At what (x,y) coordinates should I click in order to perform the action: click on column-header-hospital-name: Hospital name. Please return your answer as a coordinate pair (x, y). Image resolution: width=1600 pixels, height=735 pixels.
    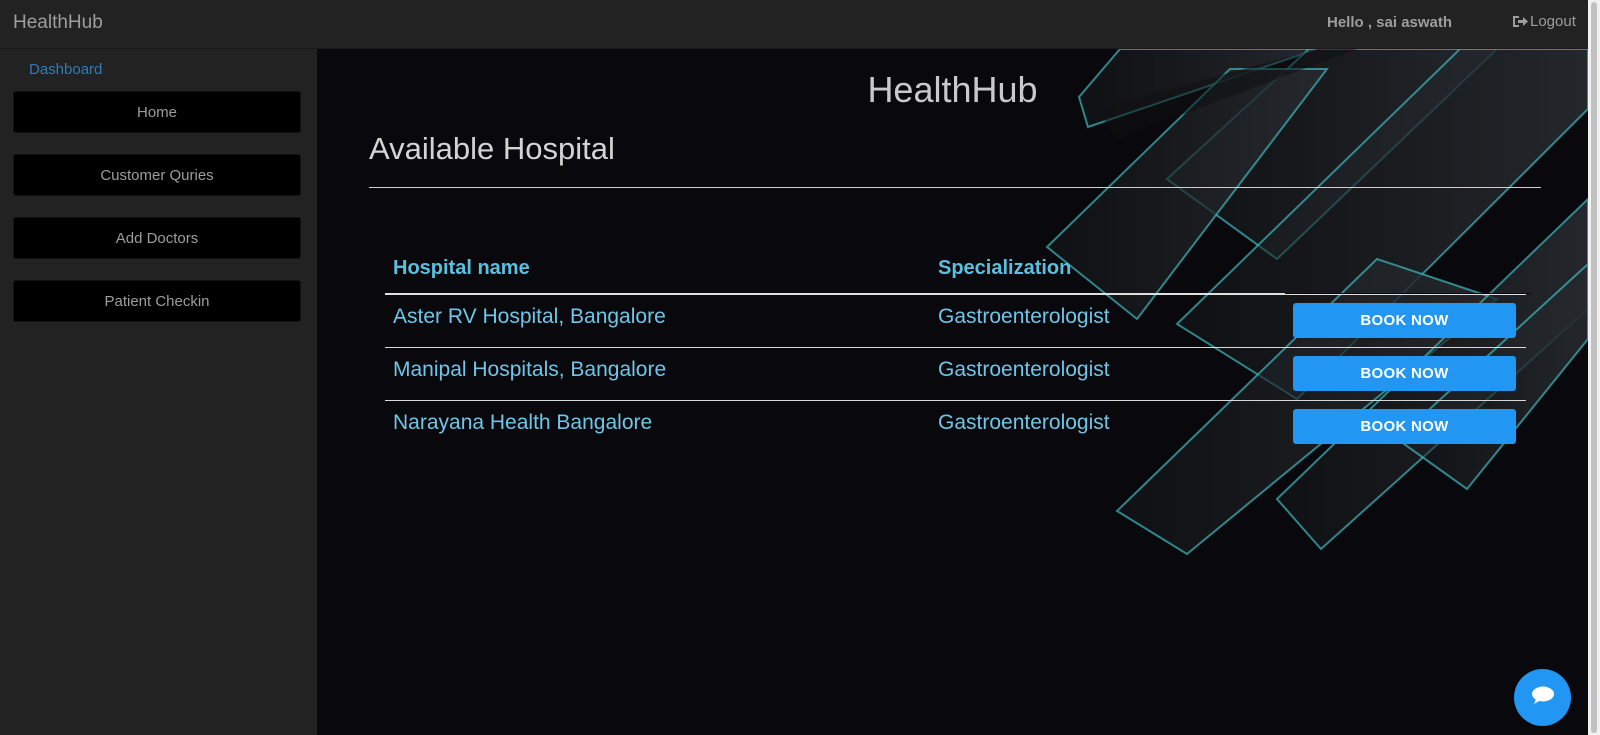
    Looking at the image, I should click on (461, 268).